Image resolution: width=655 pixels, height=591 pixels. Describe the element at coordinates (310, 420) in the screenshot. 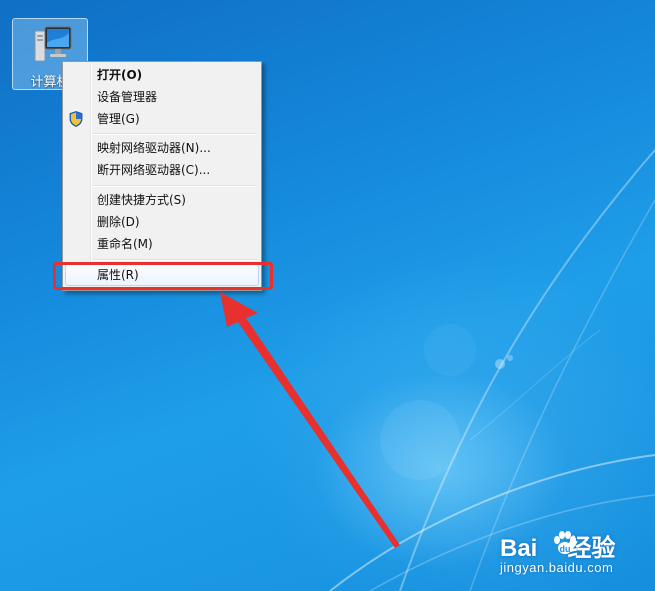

I see `annotation-arrow` at that location.